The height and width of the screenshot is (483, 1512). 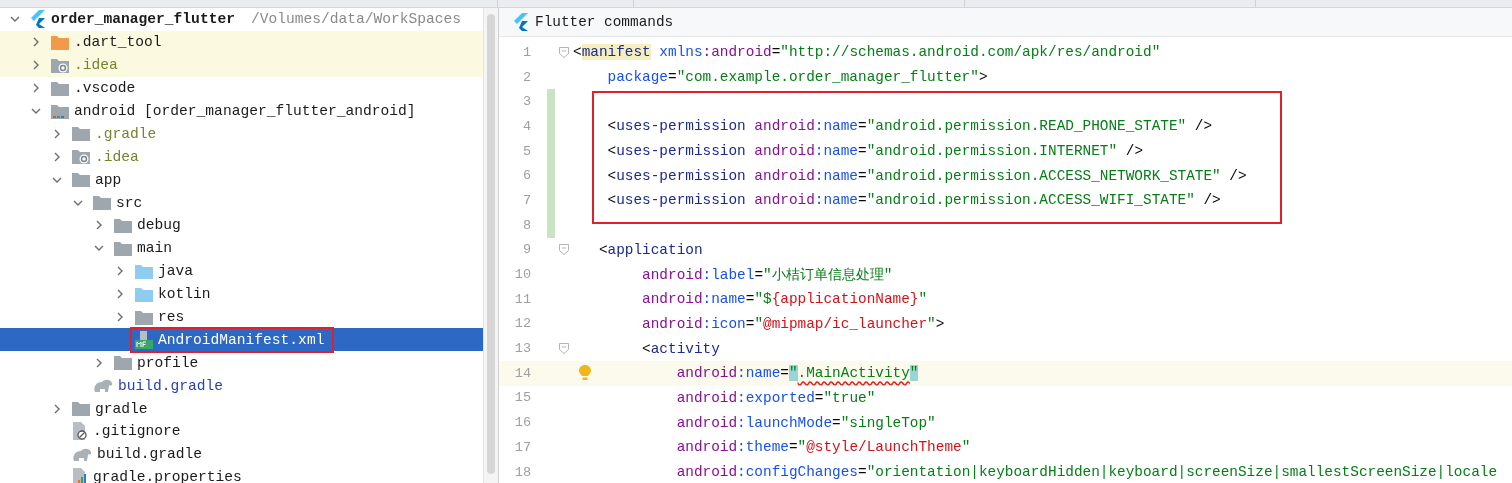 I want to click on code-line: <application, so click(x=650, y=249).